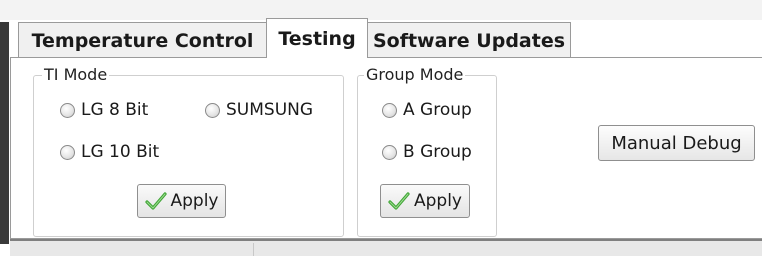  I want to click on window-top-strip, so click(381, 10).